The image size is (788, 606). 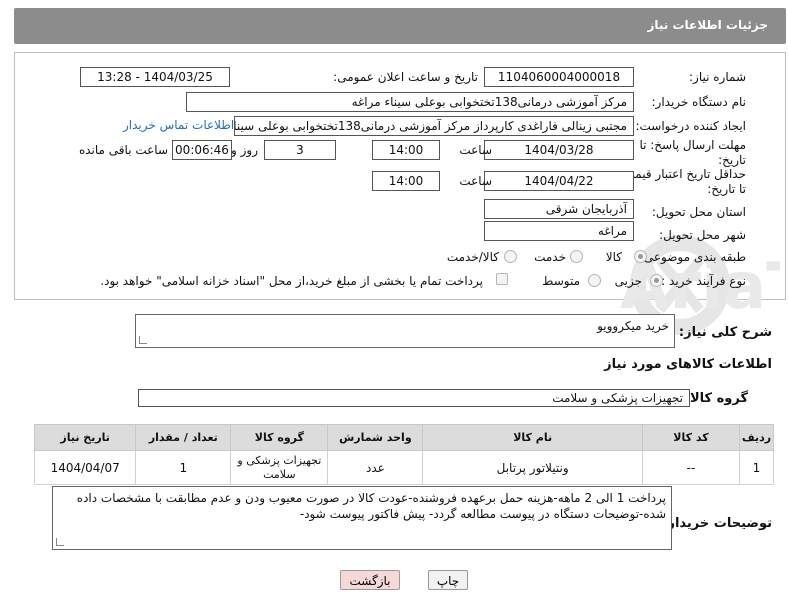 What do you see at coordinates (475, 181) in the screenshot?
I see `validity-time-label: ساعت` at bounding box center [475, 181].